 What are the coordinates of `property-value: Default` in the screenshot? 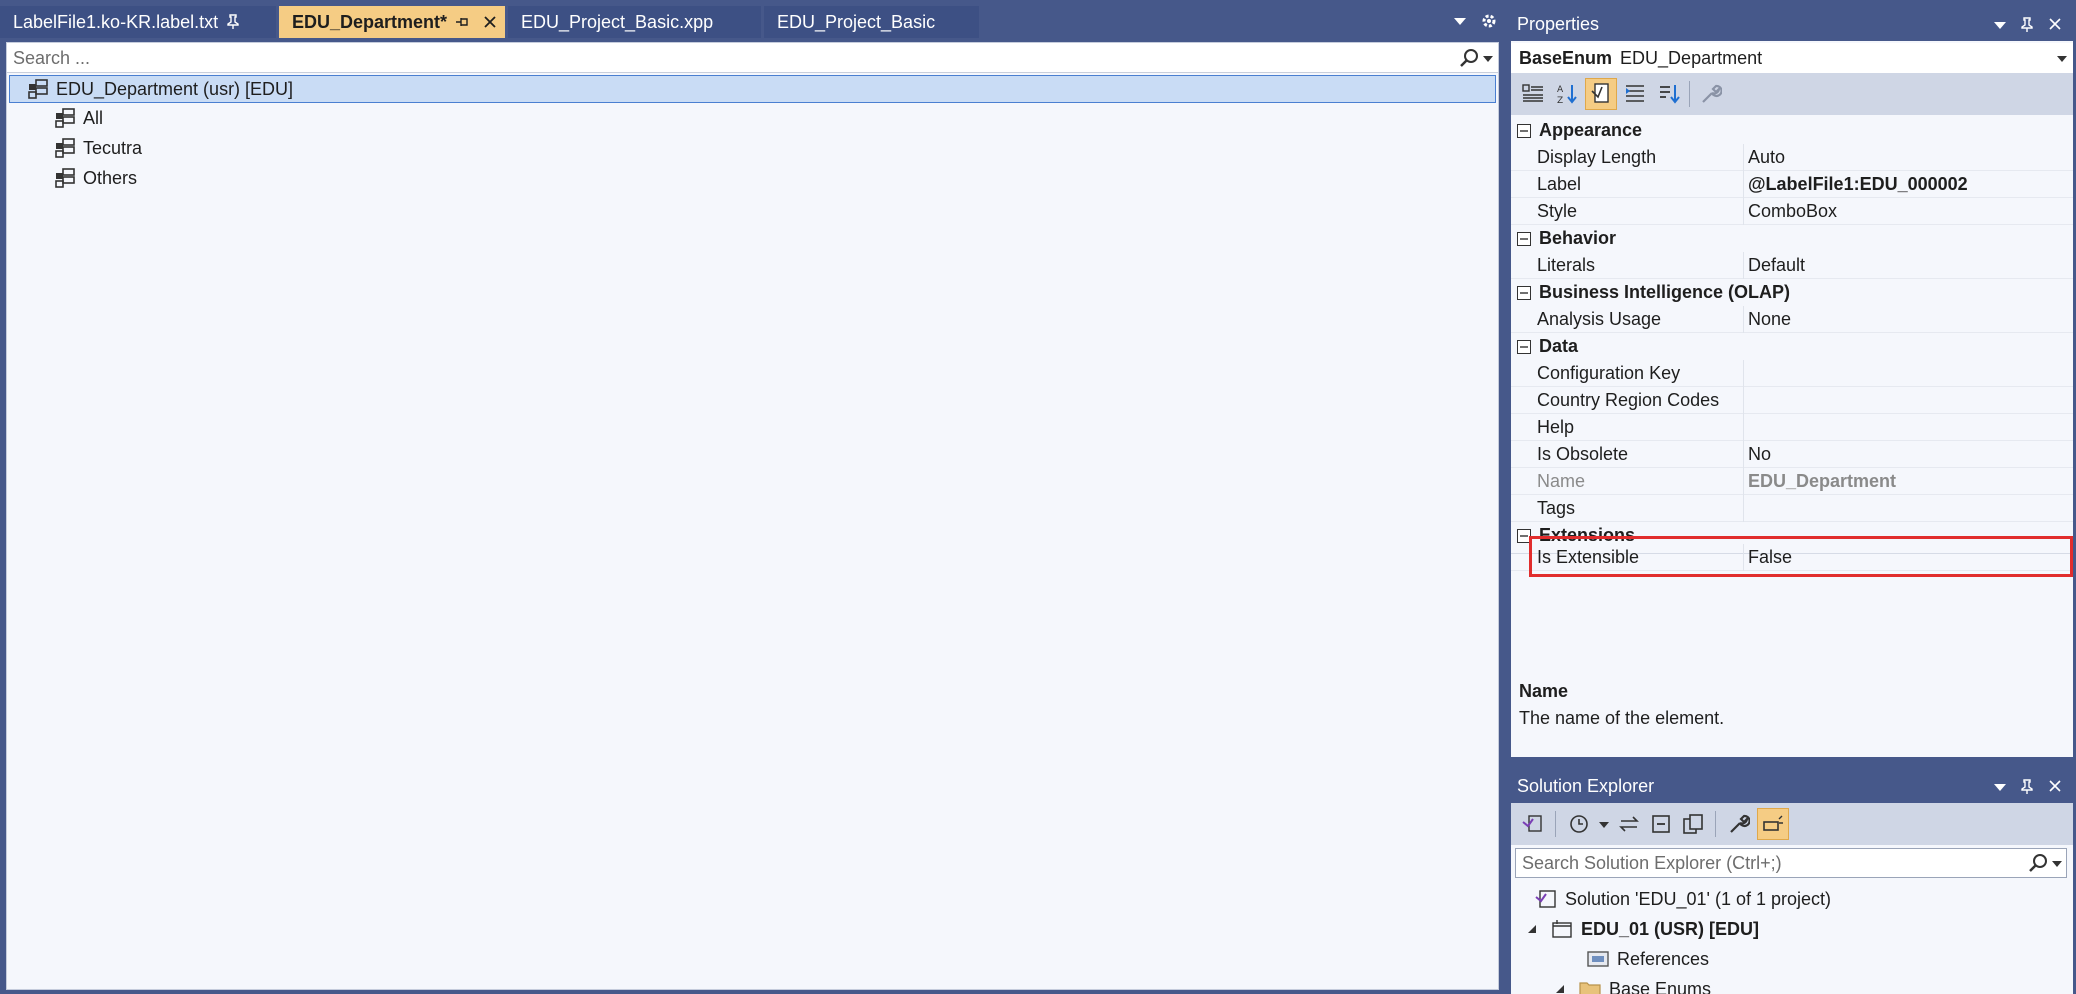 It's located at (1776, 265).